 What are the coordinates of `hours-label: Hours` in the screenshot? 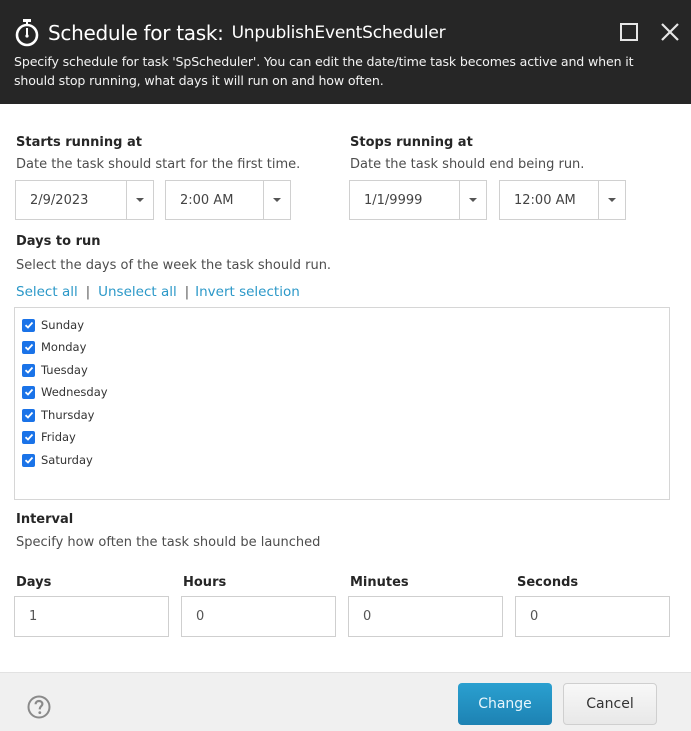 It's located at (205, 582).